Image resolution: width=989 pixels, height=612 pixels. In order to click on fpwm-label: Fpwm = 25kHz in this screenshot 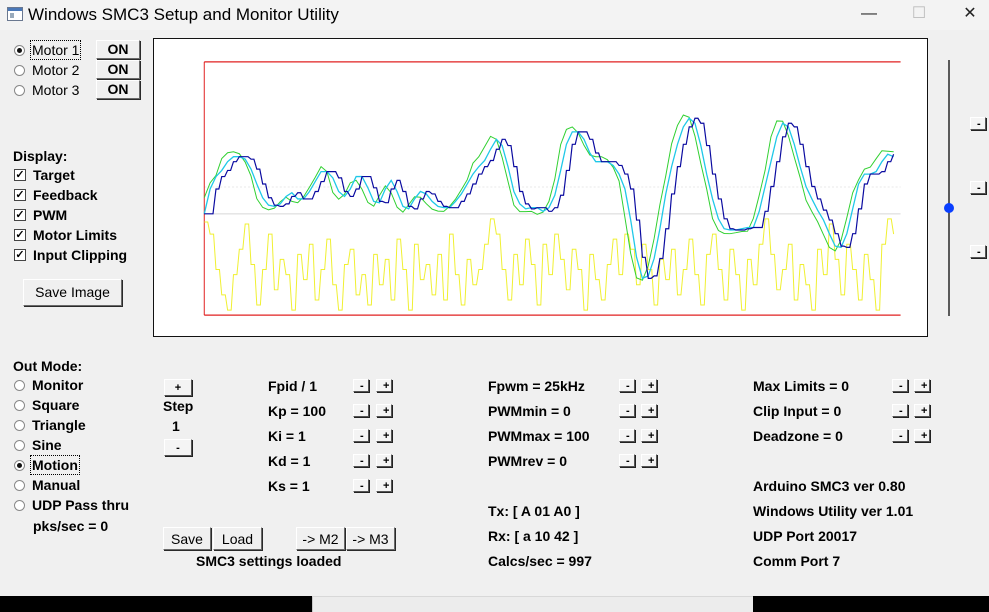, I will do `click(536, 386)`.